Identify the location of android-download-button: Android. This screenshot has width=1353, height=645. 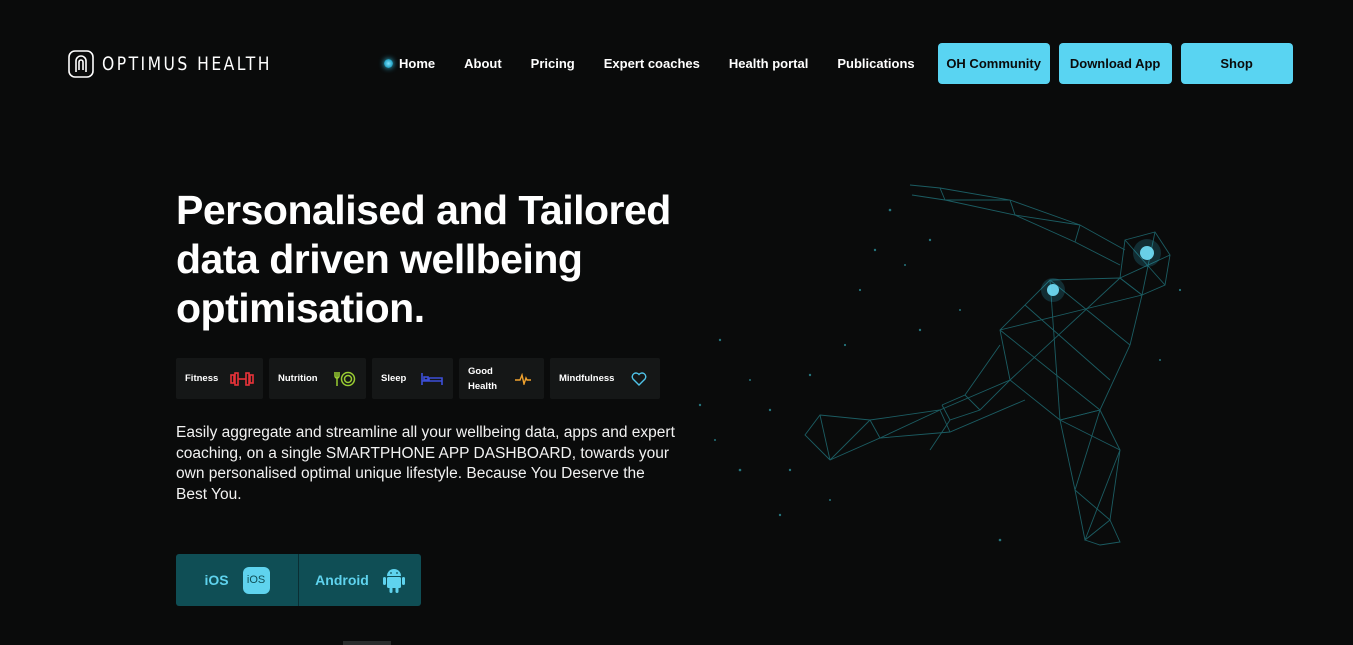
(360, 580).